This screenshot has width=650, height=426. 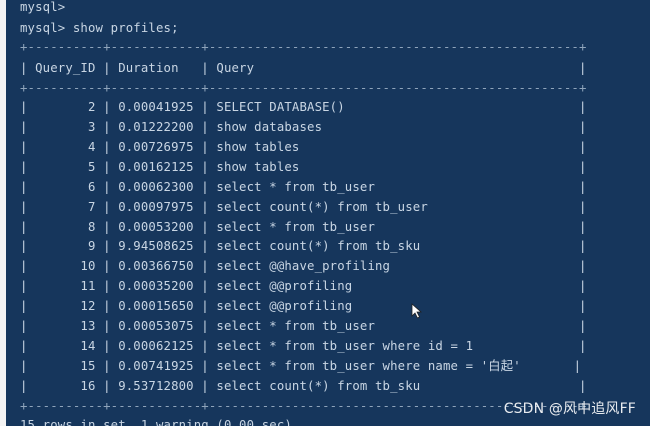 What do you see at coordinates (303, 68) in the screenshot?
I see `table-header-row: | Query_ID | Duration | Query |` at bounding box center [303, 68].